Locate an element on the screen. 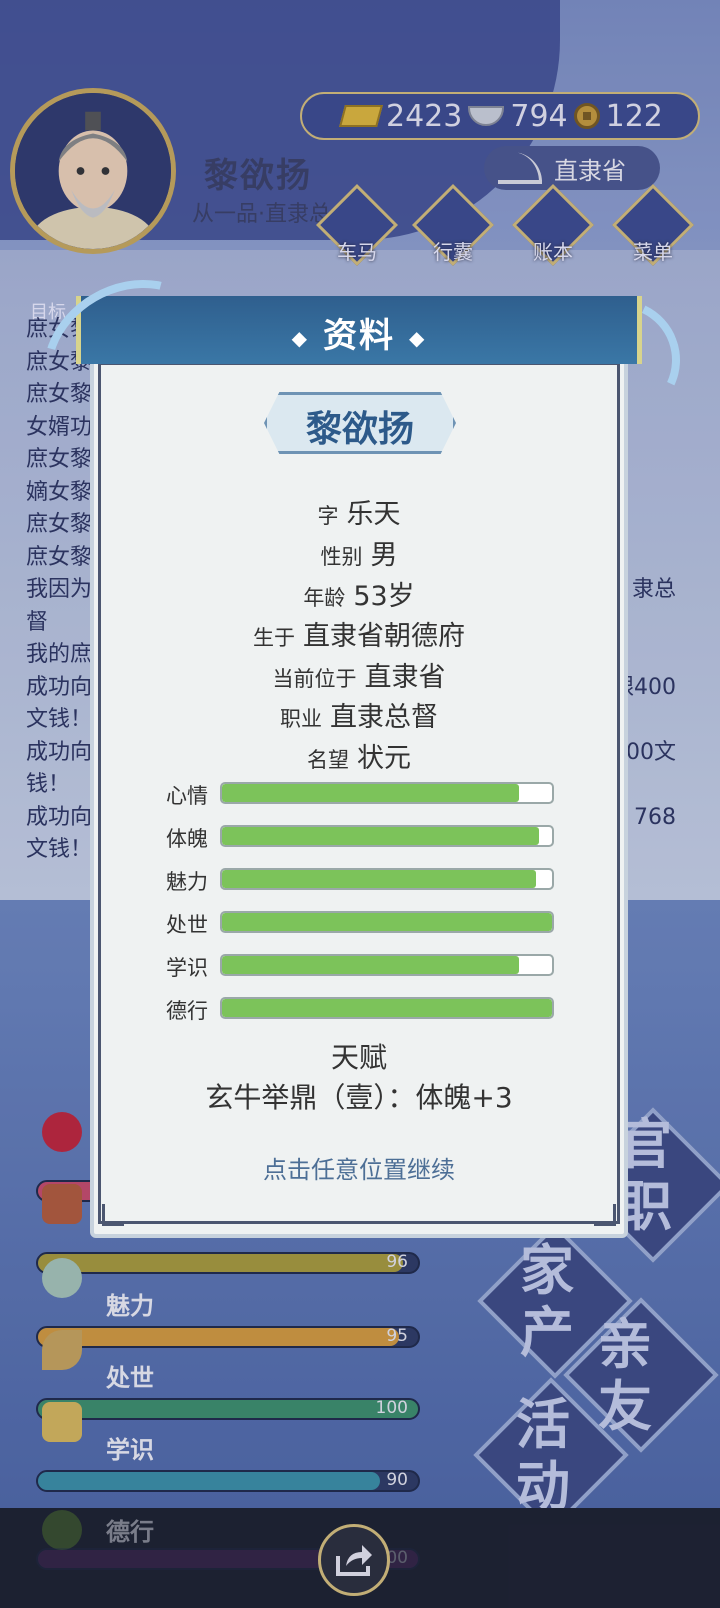 This screenshot has width=720, height=1608. dialog-title-text: 资料 is located at coordinates (359, 336).